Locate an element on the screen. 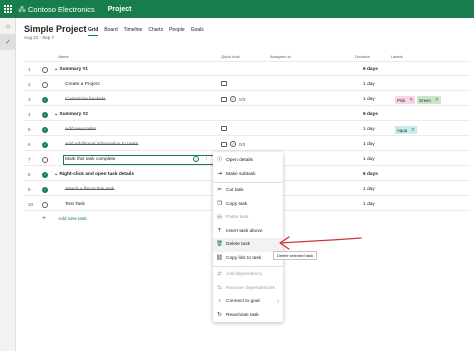 This screenshot has height=351, width=474. menu-item-remove-dependencies: ⇆ Remove dependencies is located at coordinates (246, 287).